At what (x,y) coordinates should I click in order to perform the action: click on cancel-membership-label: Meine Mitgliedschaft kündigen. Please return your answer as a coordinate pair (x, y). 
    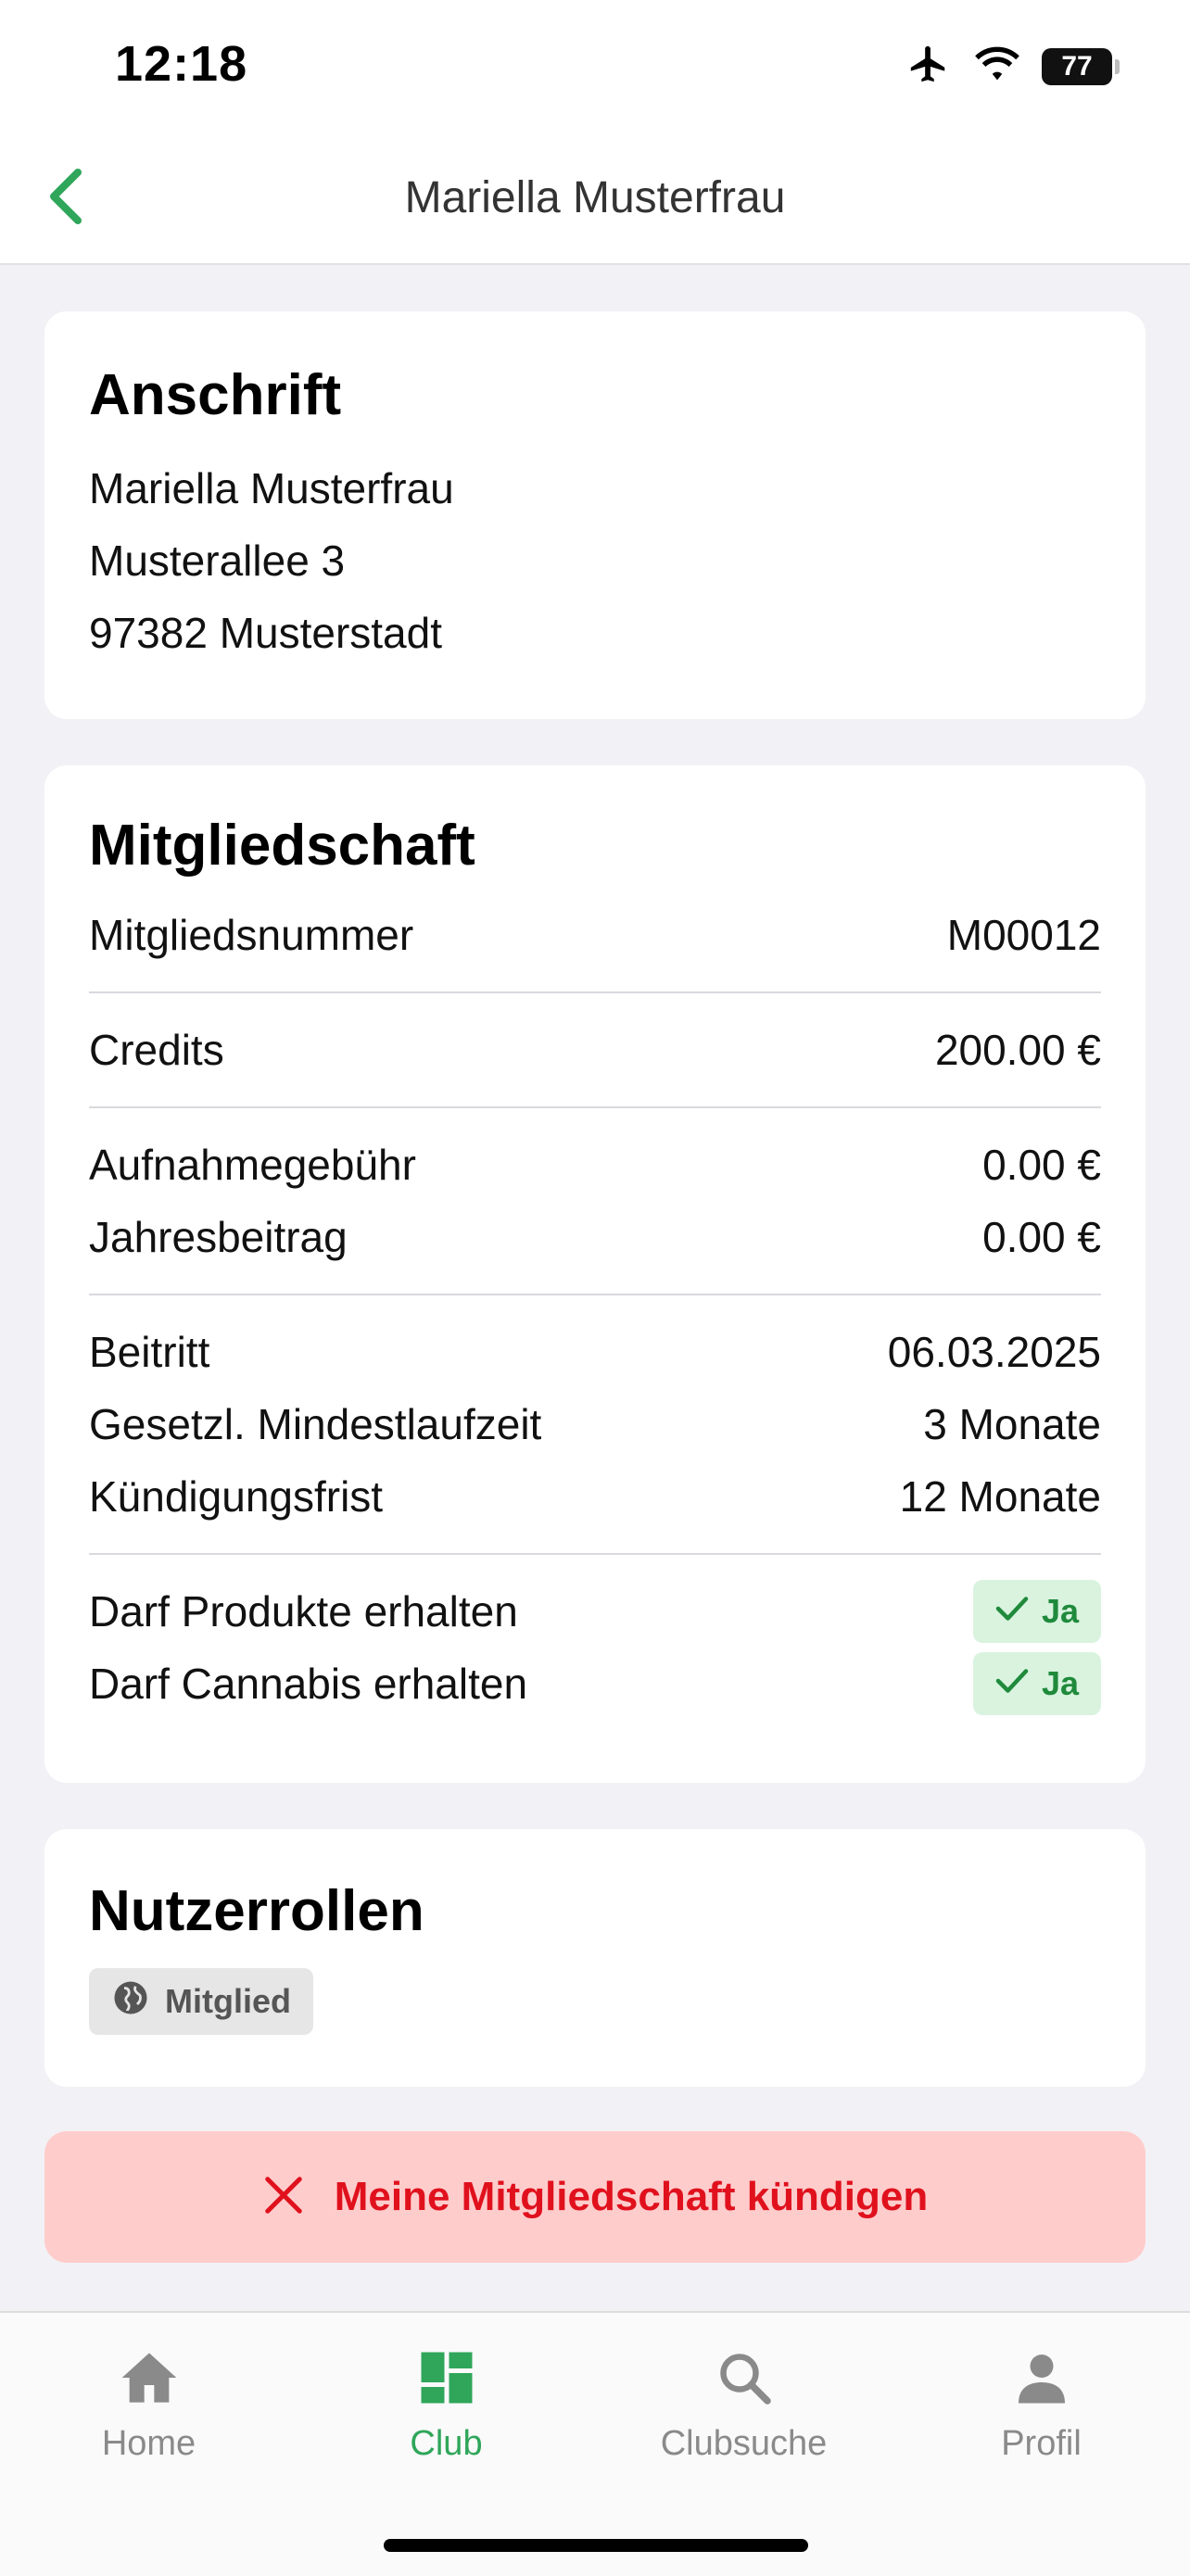
    Looking at the image, I should click on (631, 2197).